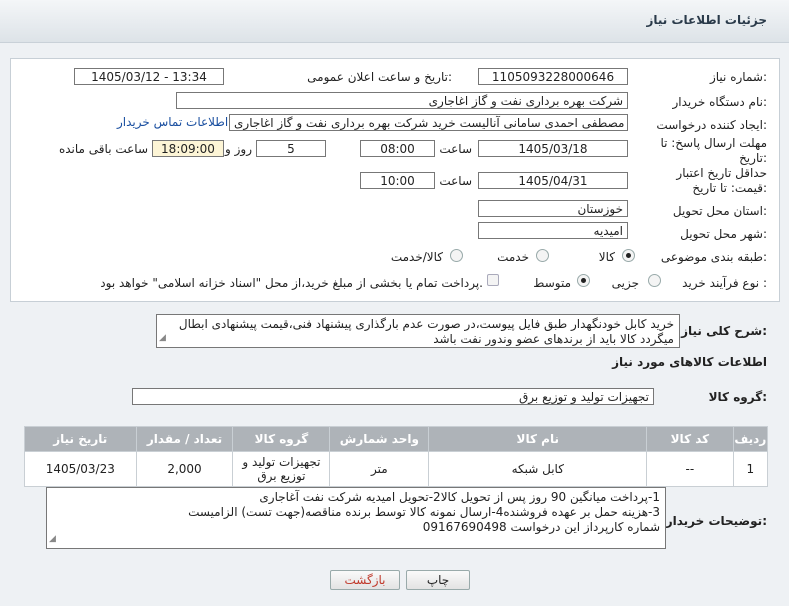 Image resolution: width=789 pixels, height=606 pixels. Describe the element at coordinates (291, 148) in the screenshot. I see `days-field: 5` at that location.